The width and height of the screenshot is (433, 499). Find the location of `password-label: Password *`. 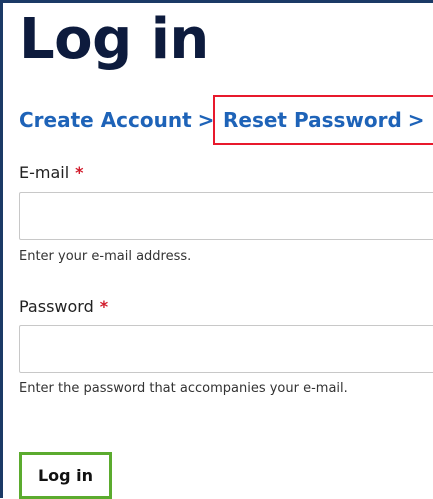

password-label: Password * is located at coordinates (63, 307).